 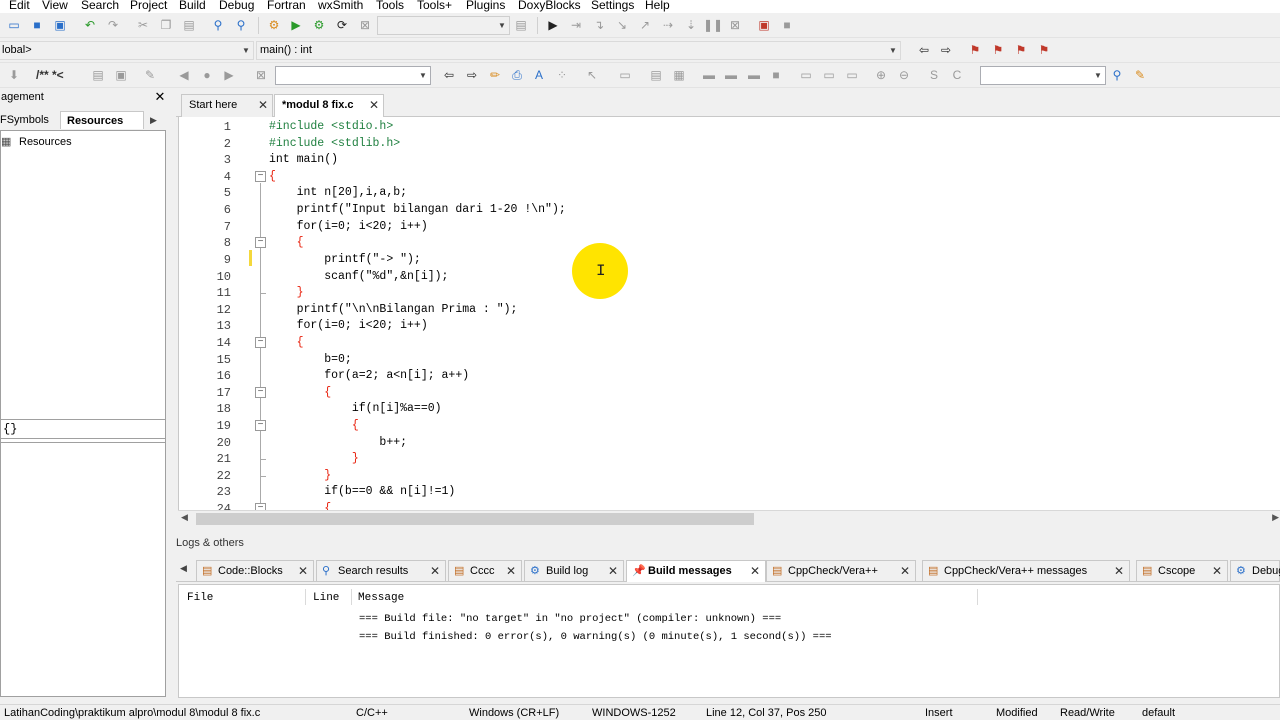 What do you see at coordinates (485, 6) in the screenshot?
I see `menu-plugins: Plugins` at bounding box center [485, 6].